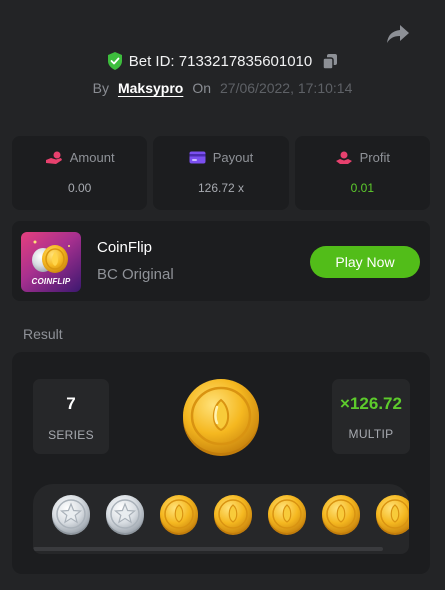 This screenshot has height=590, width=445. Describe the element at coordinates (362, 188) in the screenshot. I see `stat-profit-value: 0.01` at that location.